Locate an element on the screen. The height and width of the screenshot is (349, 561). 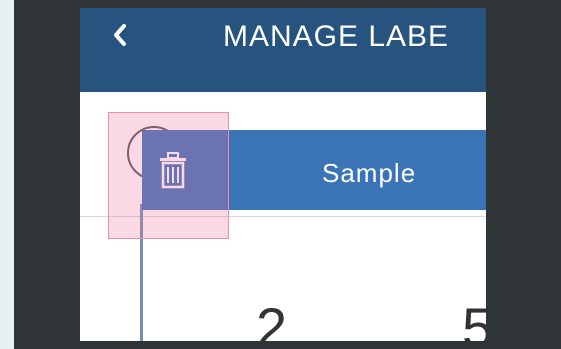
partial-digit: 2 is located at coordinates (272, 319).